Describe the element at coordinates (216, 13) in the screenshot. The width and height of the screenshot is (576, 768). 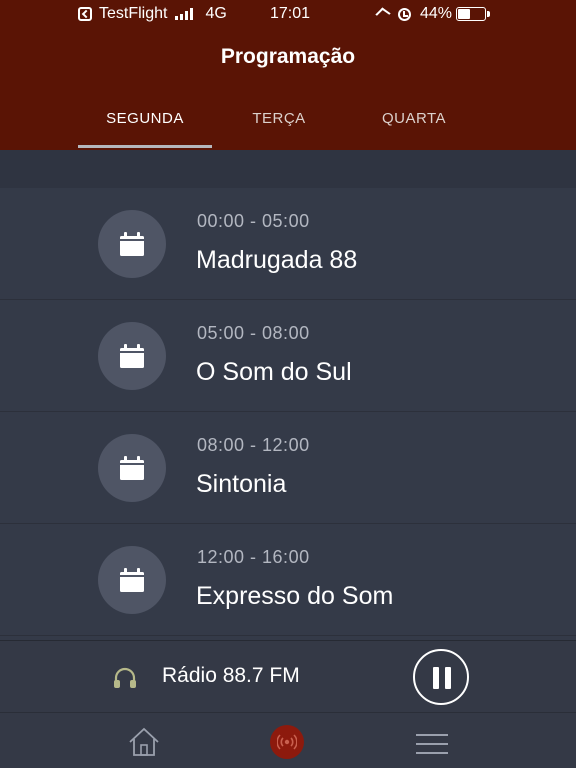
I see `network-type: 4G` at that location.